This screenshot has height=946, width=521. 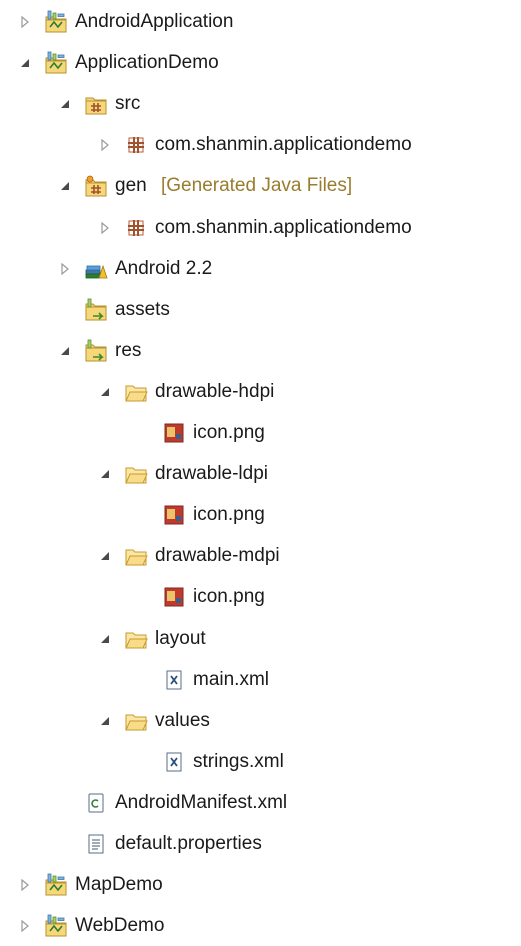 What do you see at coordinates (128, 104) in the screenshot?
I see `tree-item-label: src` at bounding box center [128, 104].